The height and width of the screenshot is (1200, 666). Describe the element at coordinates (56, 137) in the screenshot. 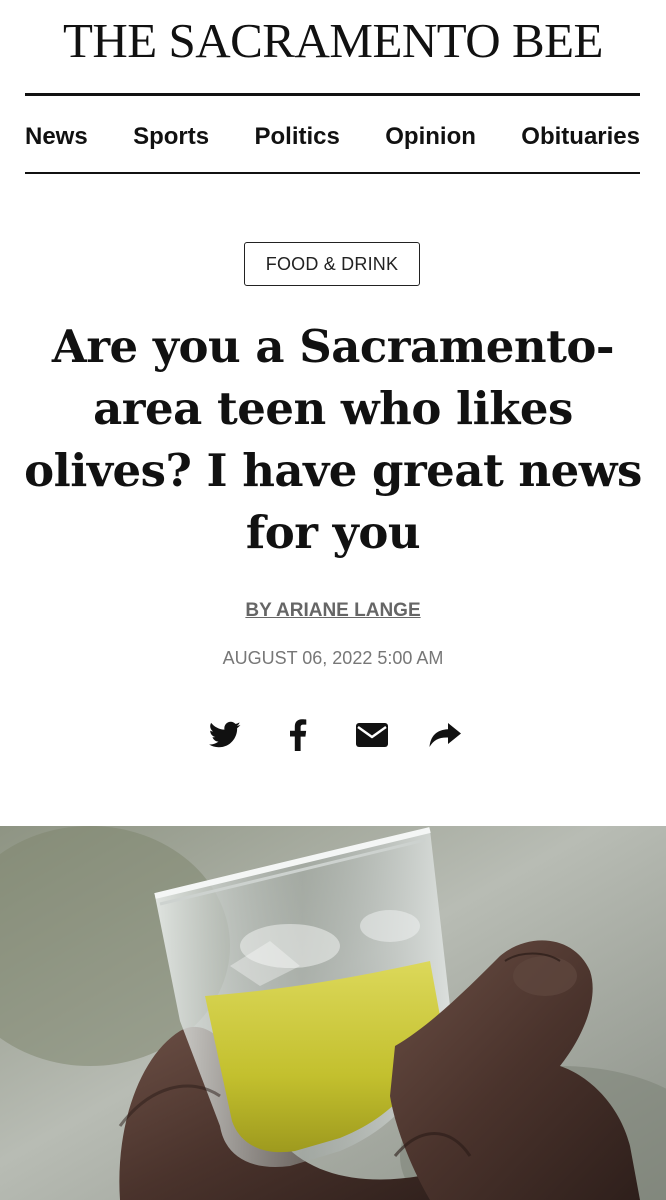

I see `nav-item-news: News` at that location.